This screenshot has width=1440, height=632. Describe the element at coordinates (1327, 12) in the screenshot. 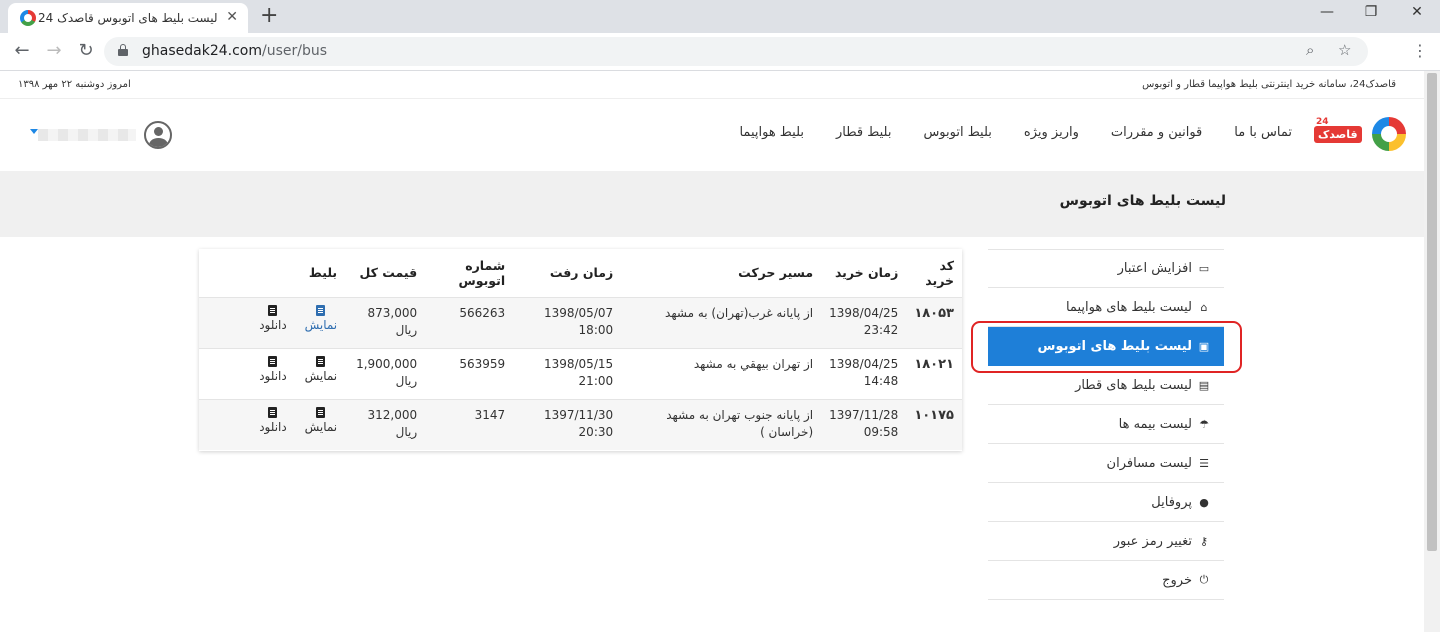

I see `minimize-icon: —` at that location.